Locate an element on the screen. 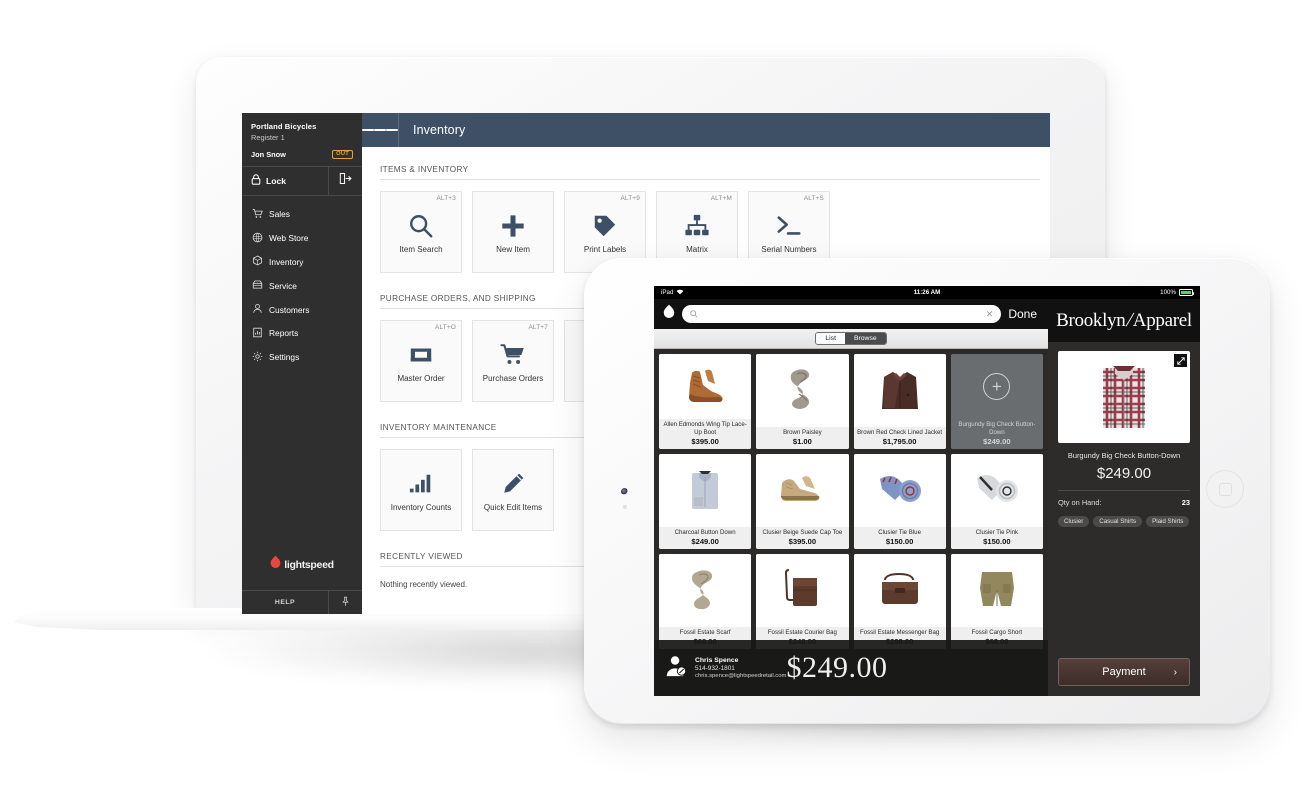 The height and width of the screenshot is (797, 1314). product-card: Fossil Estate Messenger Bag $298.00 is located at coordinates (899, 601).